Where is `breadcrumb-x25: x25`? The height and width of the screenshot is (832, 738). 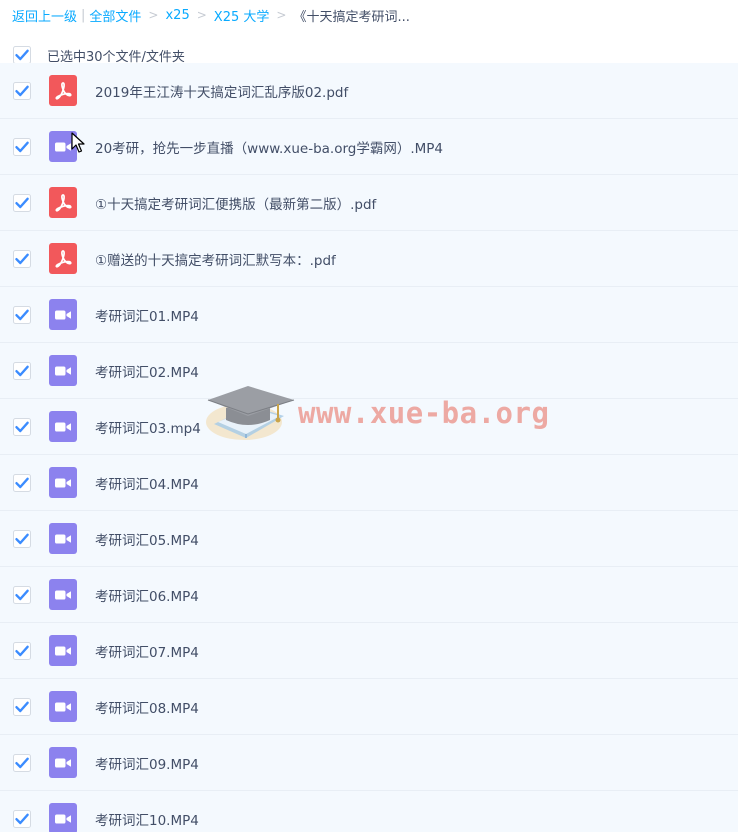
breadcrumb-x25: x25 is located at coordinates (177, 15).